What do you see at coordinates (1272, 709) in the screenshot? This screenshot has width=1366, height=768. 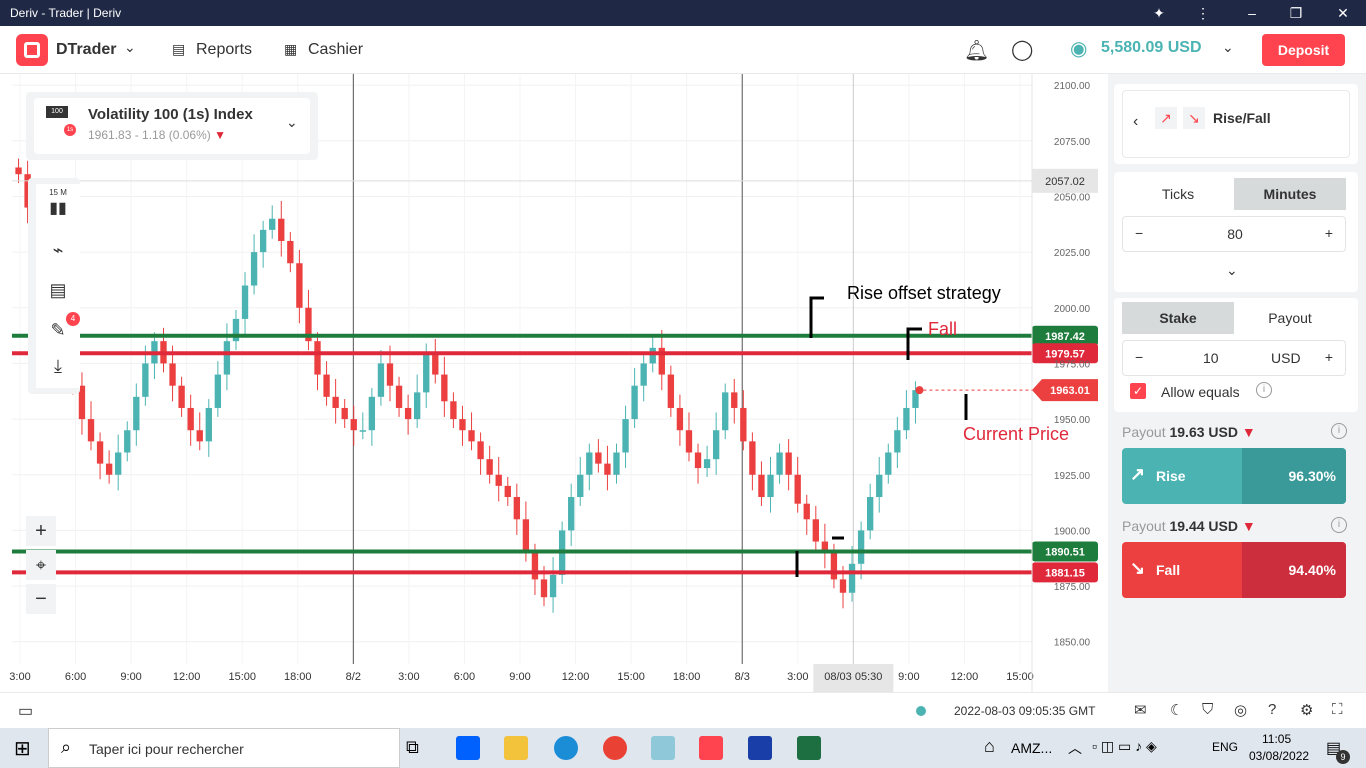 I see `help-icon: ?` at bounding box center [1272, 709].